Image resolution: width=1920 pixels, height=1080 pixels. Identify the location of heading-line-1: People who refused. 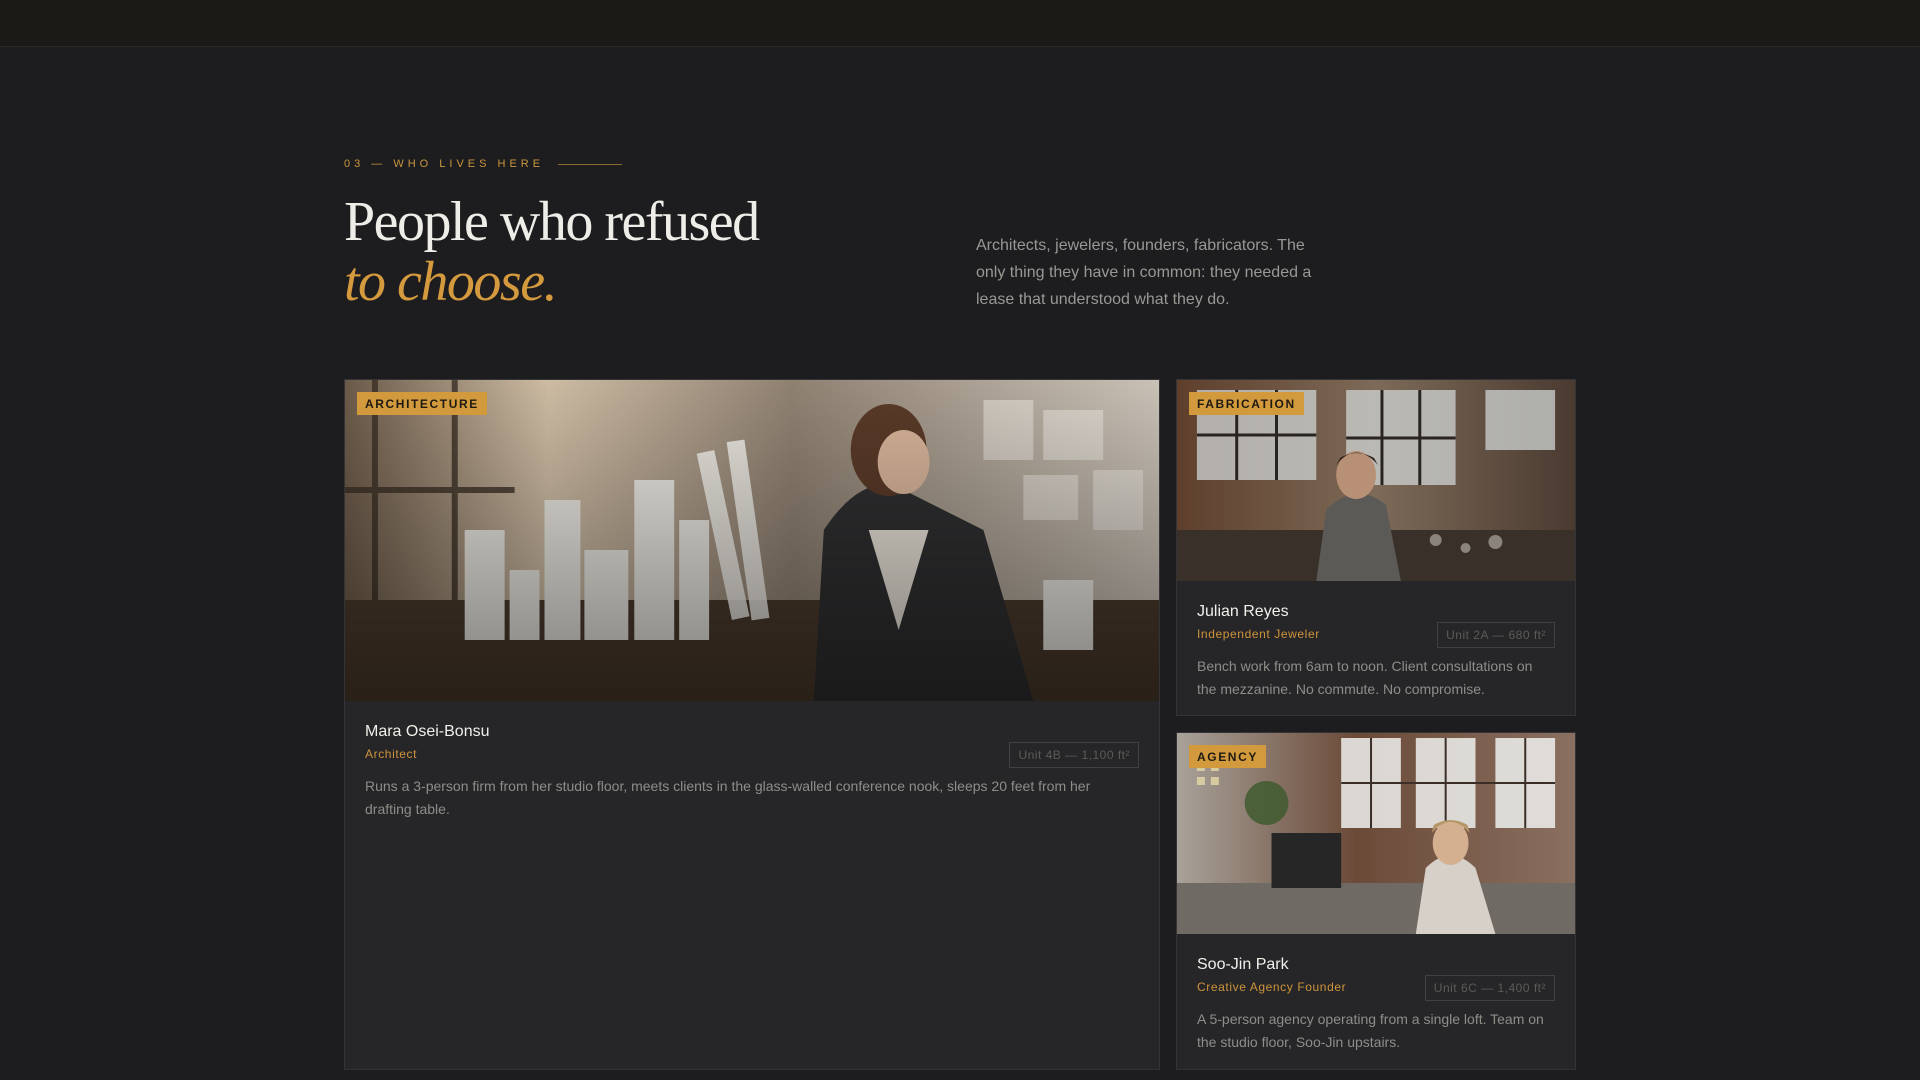
(552, 222).